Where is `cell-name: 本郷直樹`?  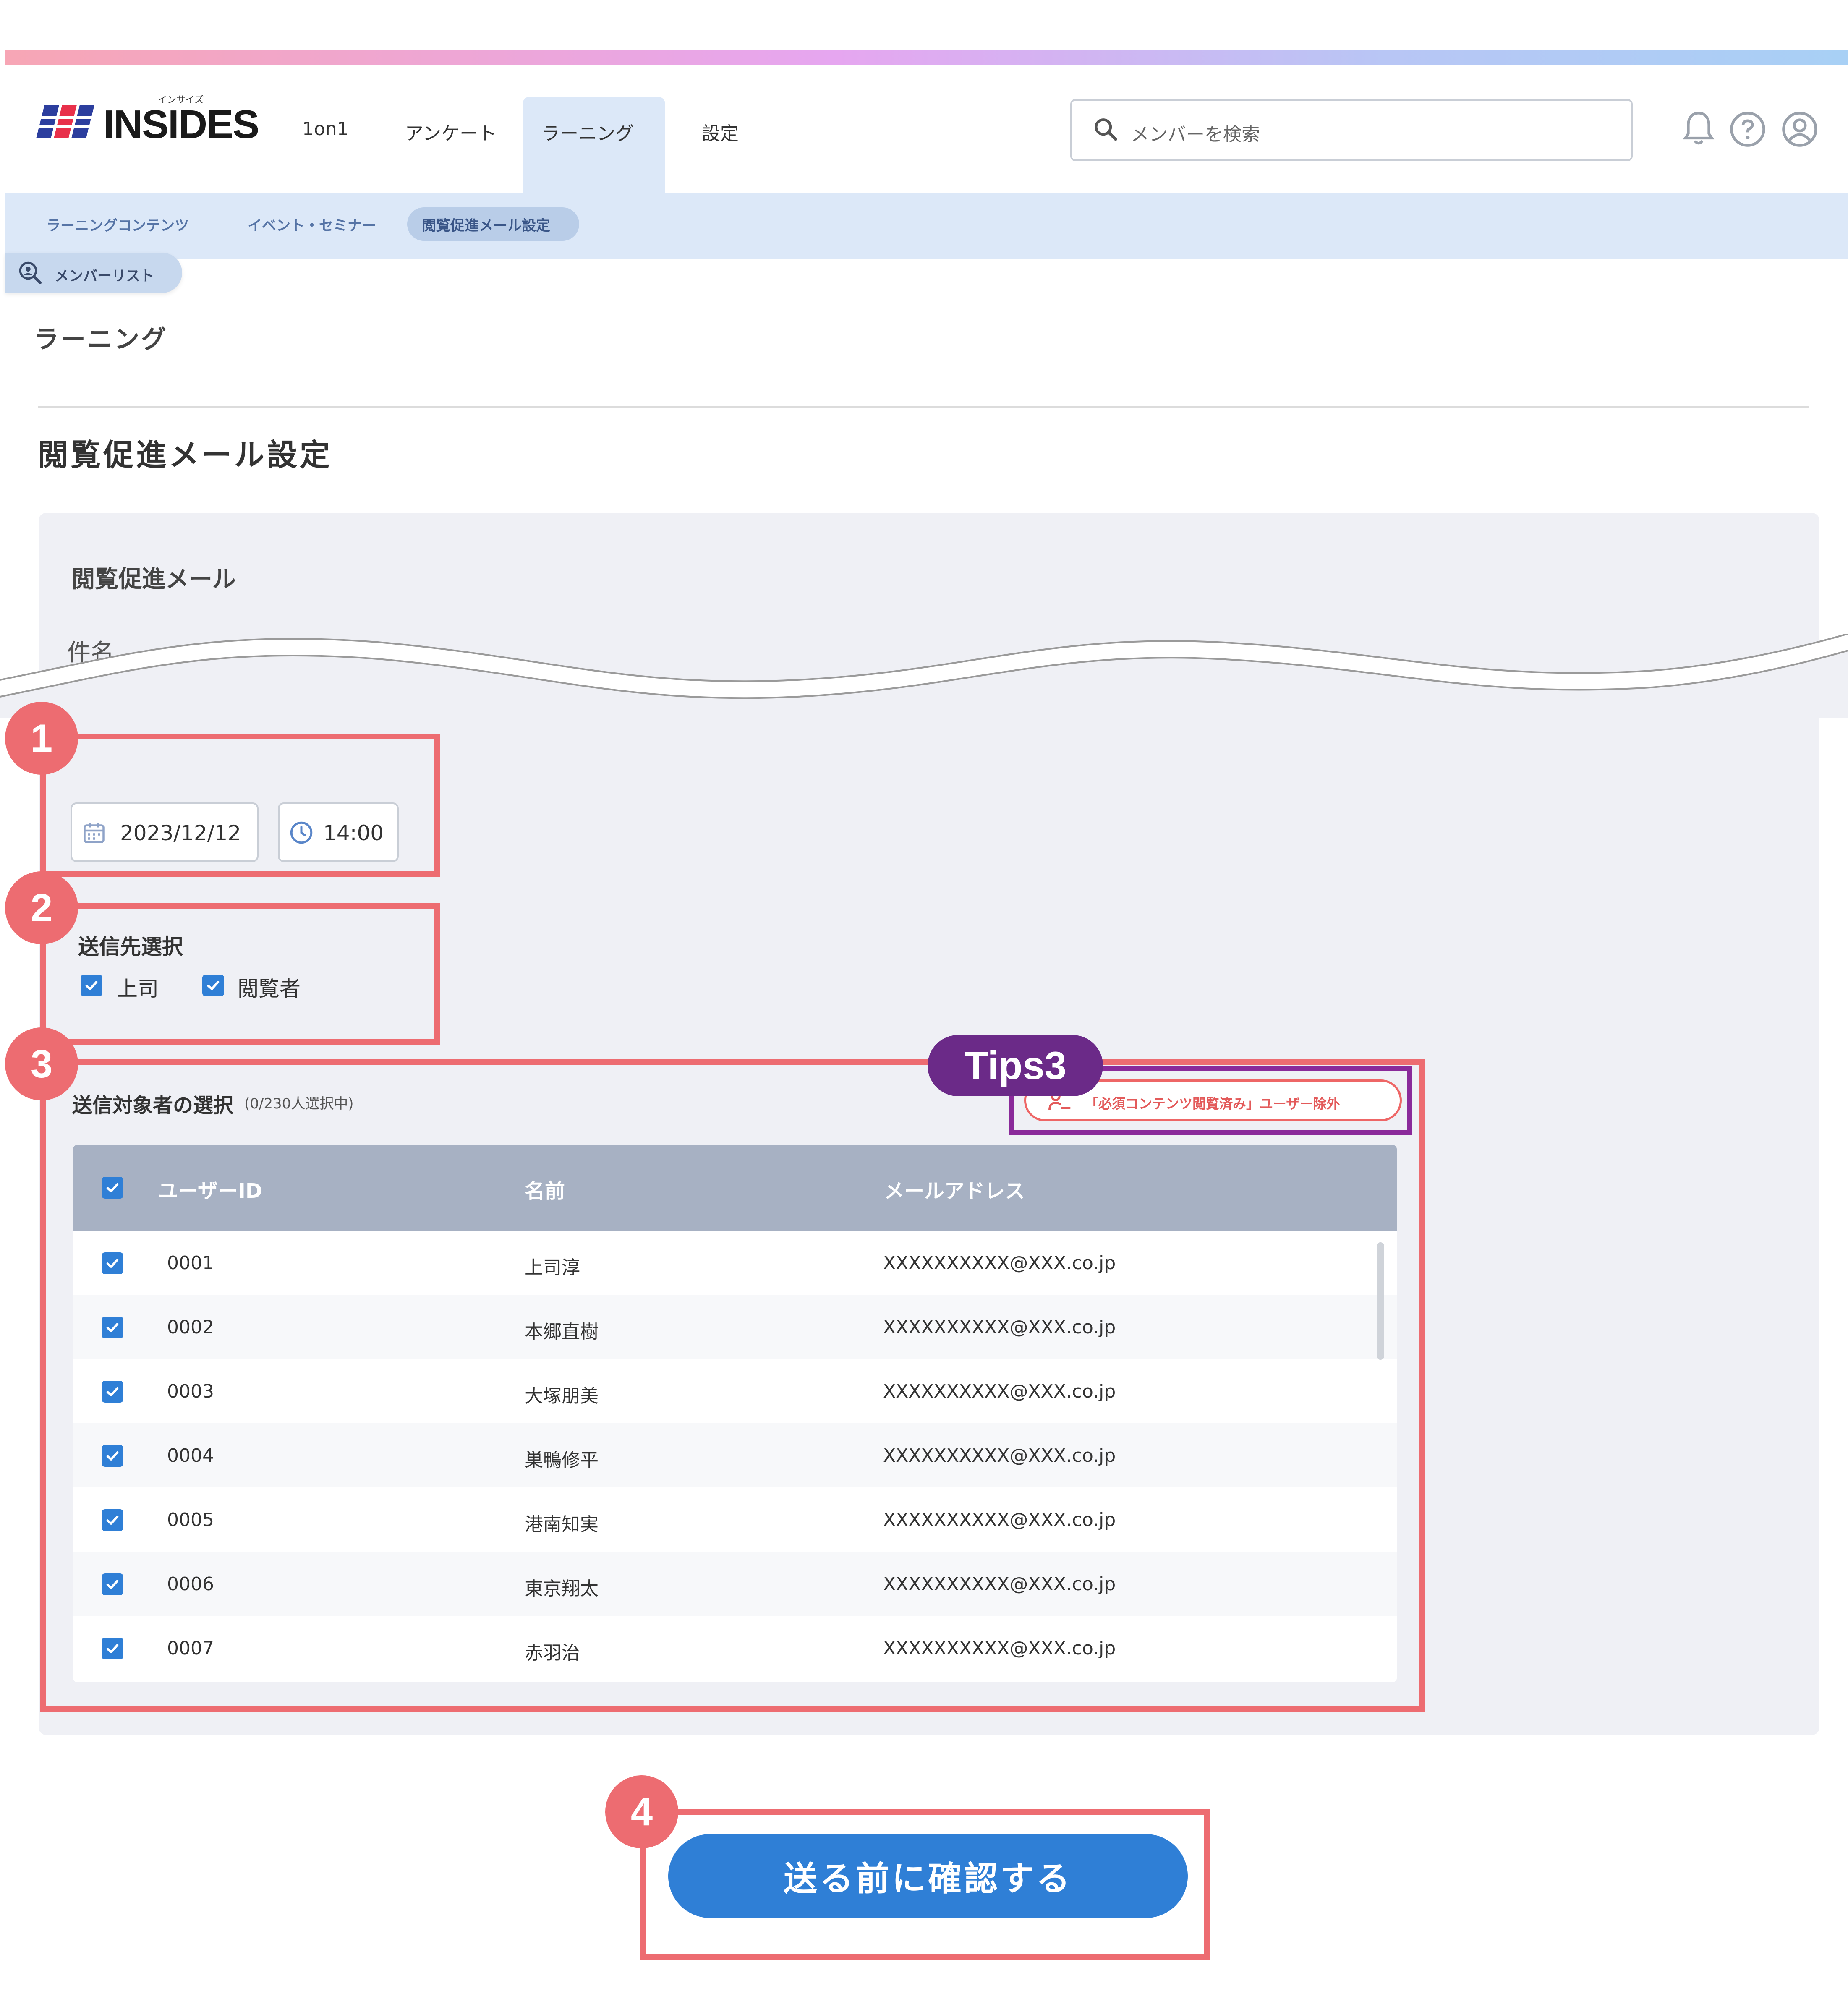 cell-name: 本郷直樹 is located at coordinates (562, 1332).